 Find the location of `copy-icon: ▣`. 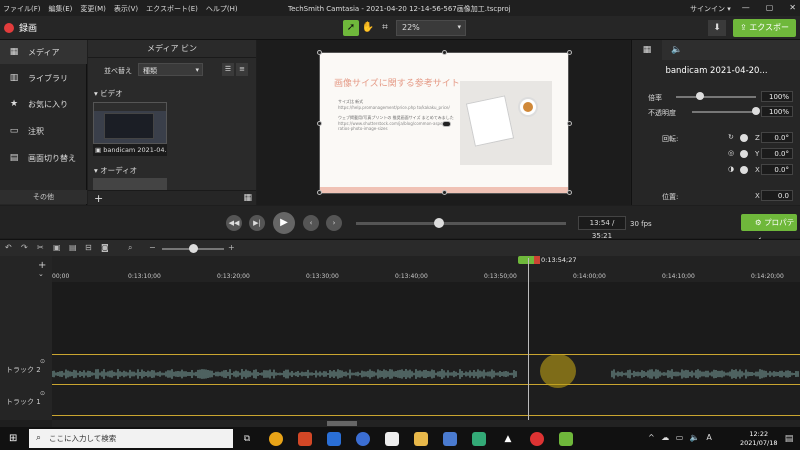

copy-icon: ▣ is located at coordinates (57, 247).